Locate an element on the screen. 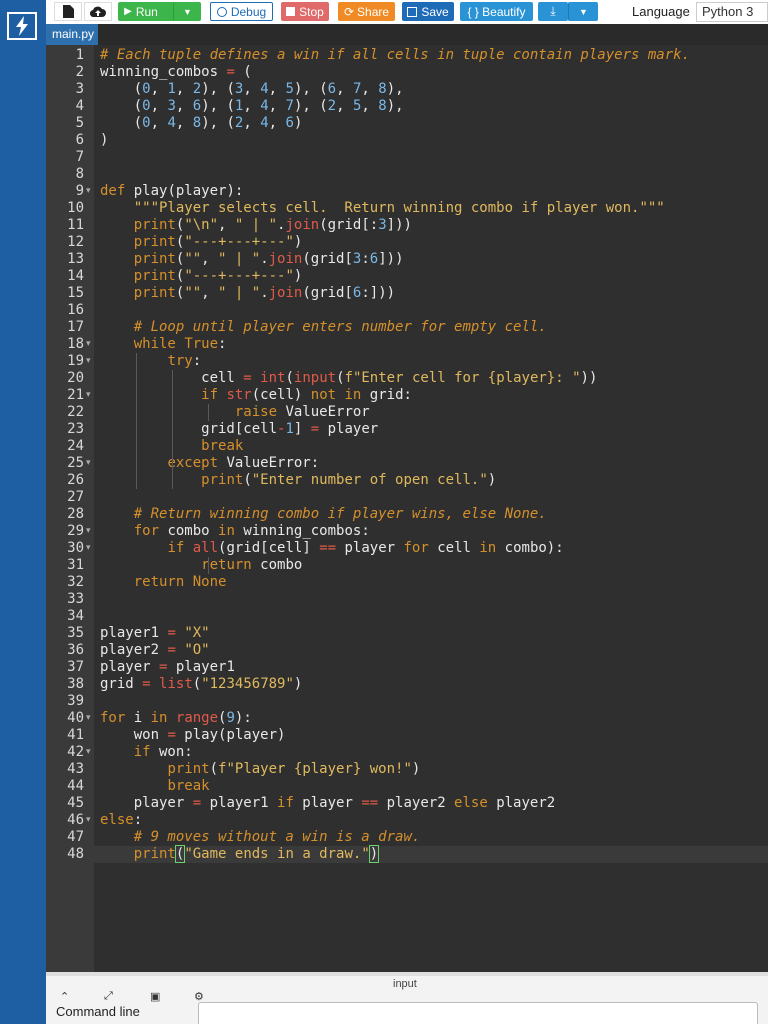  tab-main-py: main.py is located at coordinates (72, 34).